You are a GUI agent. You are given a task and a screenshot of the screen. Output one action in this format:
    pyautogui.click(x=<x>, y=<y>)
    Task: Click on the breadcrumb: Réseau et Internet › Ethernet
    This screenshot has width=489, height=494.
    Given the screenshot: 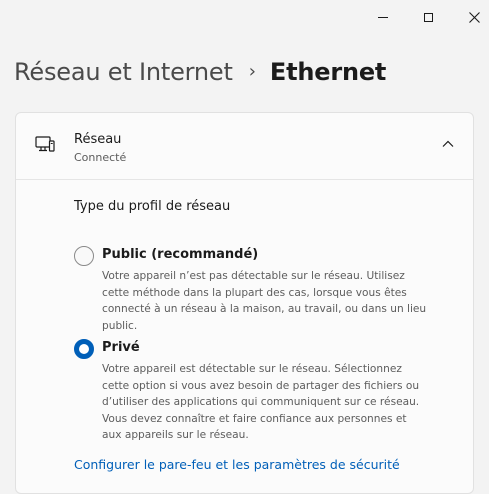 What is the action you would take?
    pyautogui.click(x=200, y=72)
    